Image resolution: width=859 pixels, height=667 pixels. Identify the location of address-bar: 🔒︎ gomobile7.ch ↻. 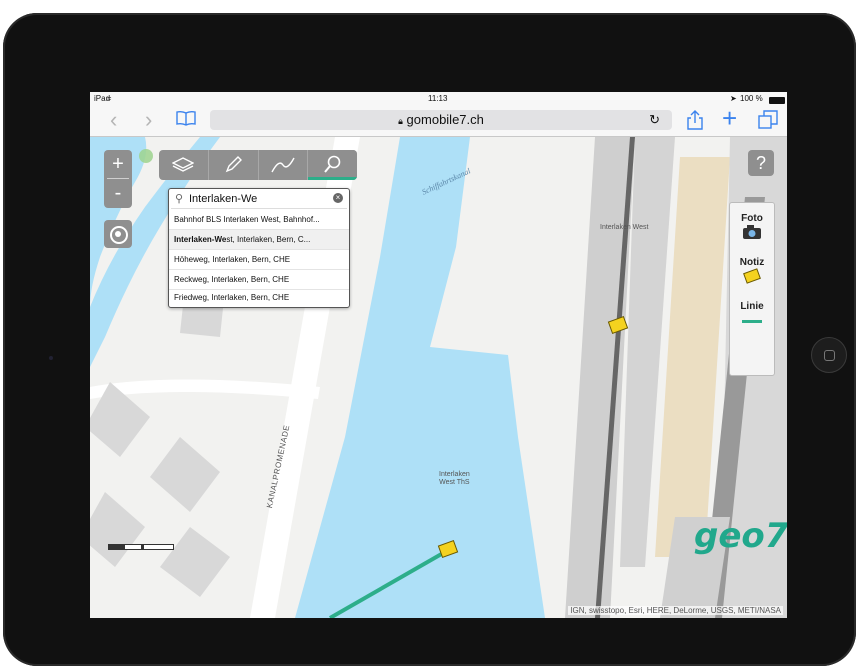
(441, 120).